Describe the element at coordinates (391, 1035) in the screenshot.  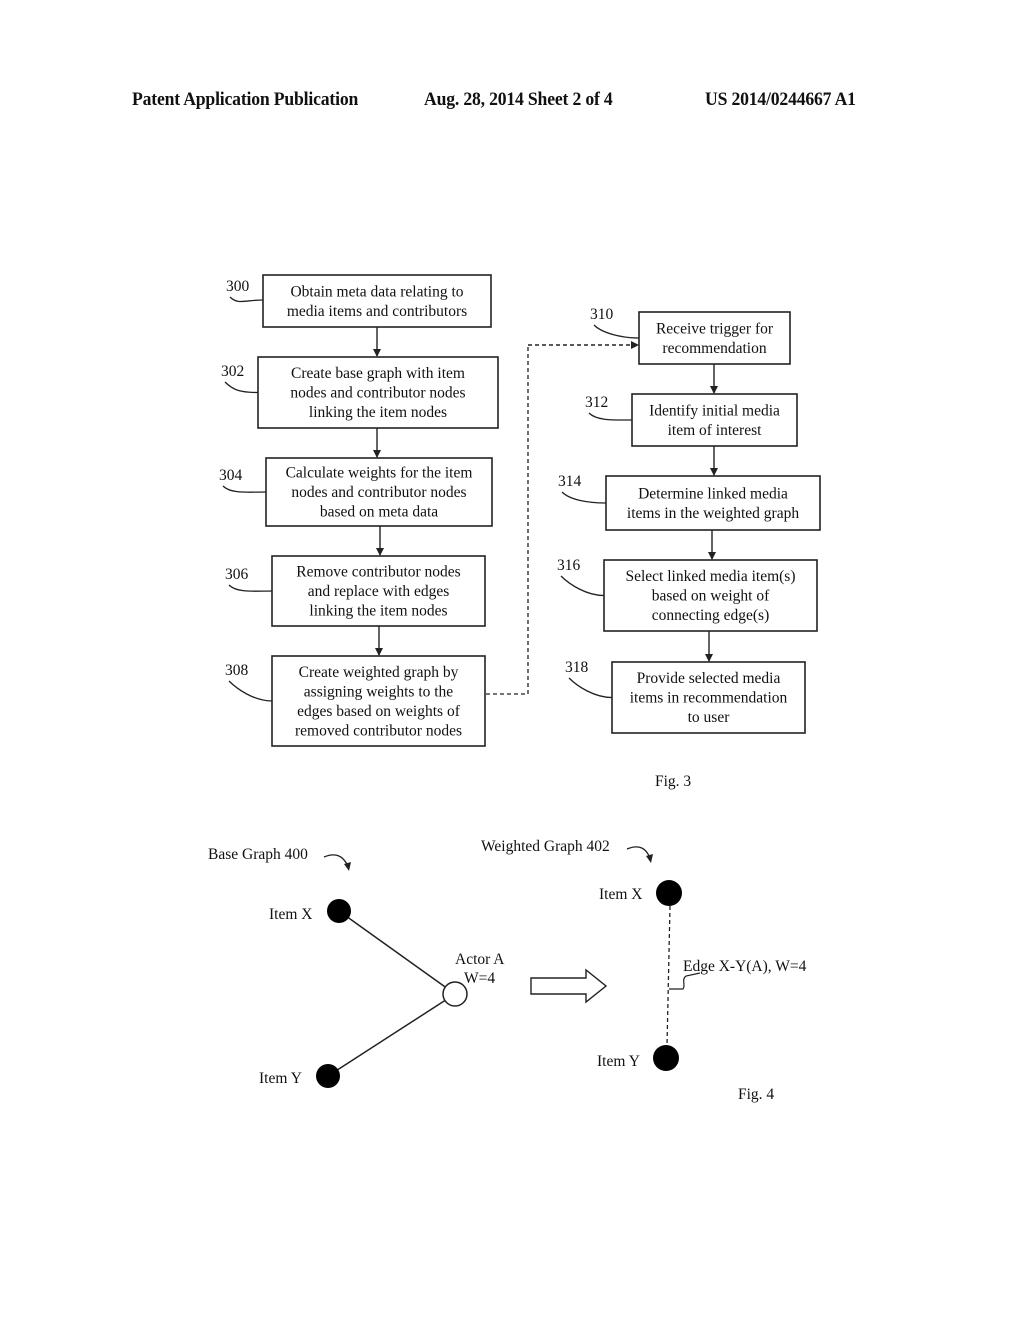
I see `edge-actor-item-y` at that location.